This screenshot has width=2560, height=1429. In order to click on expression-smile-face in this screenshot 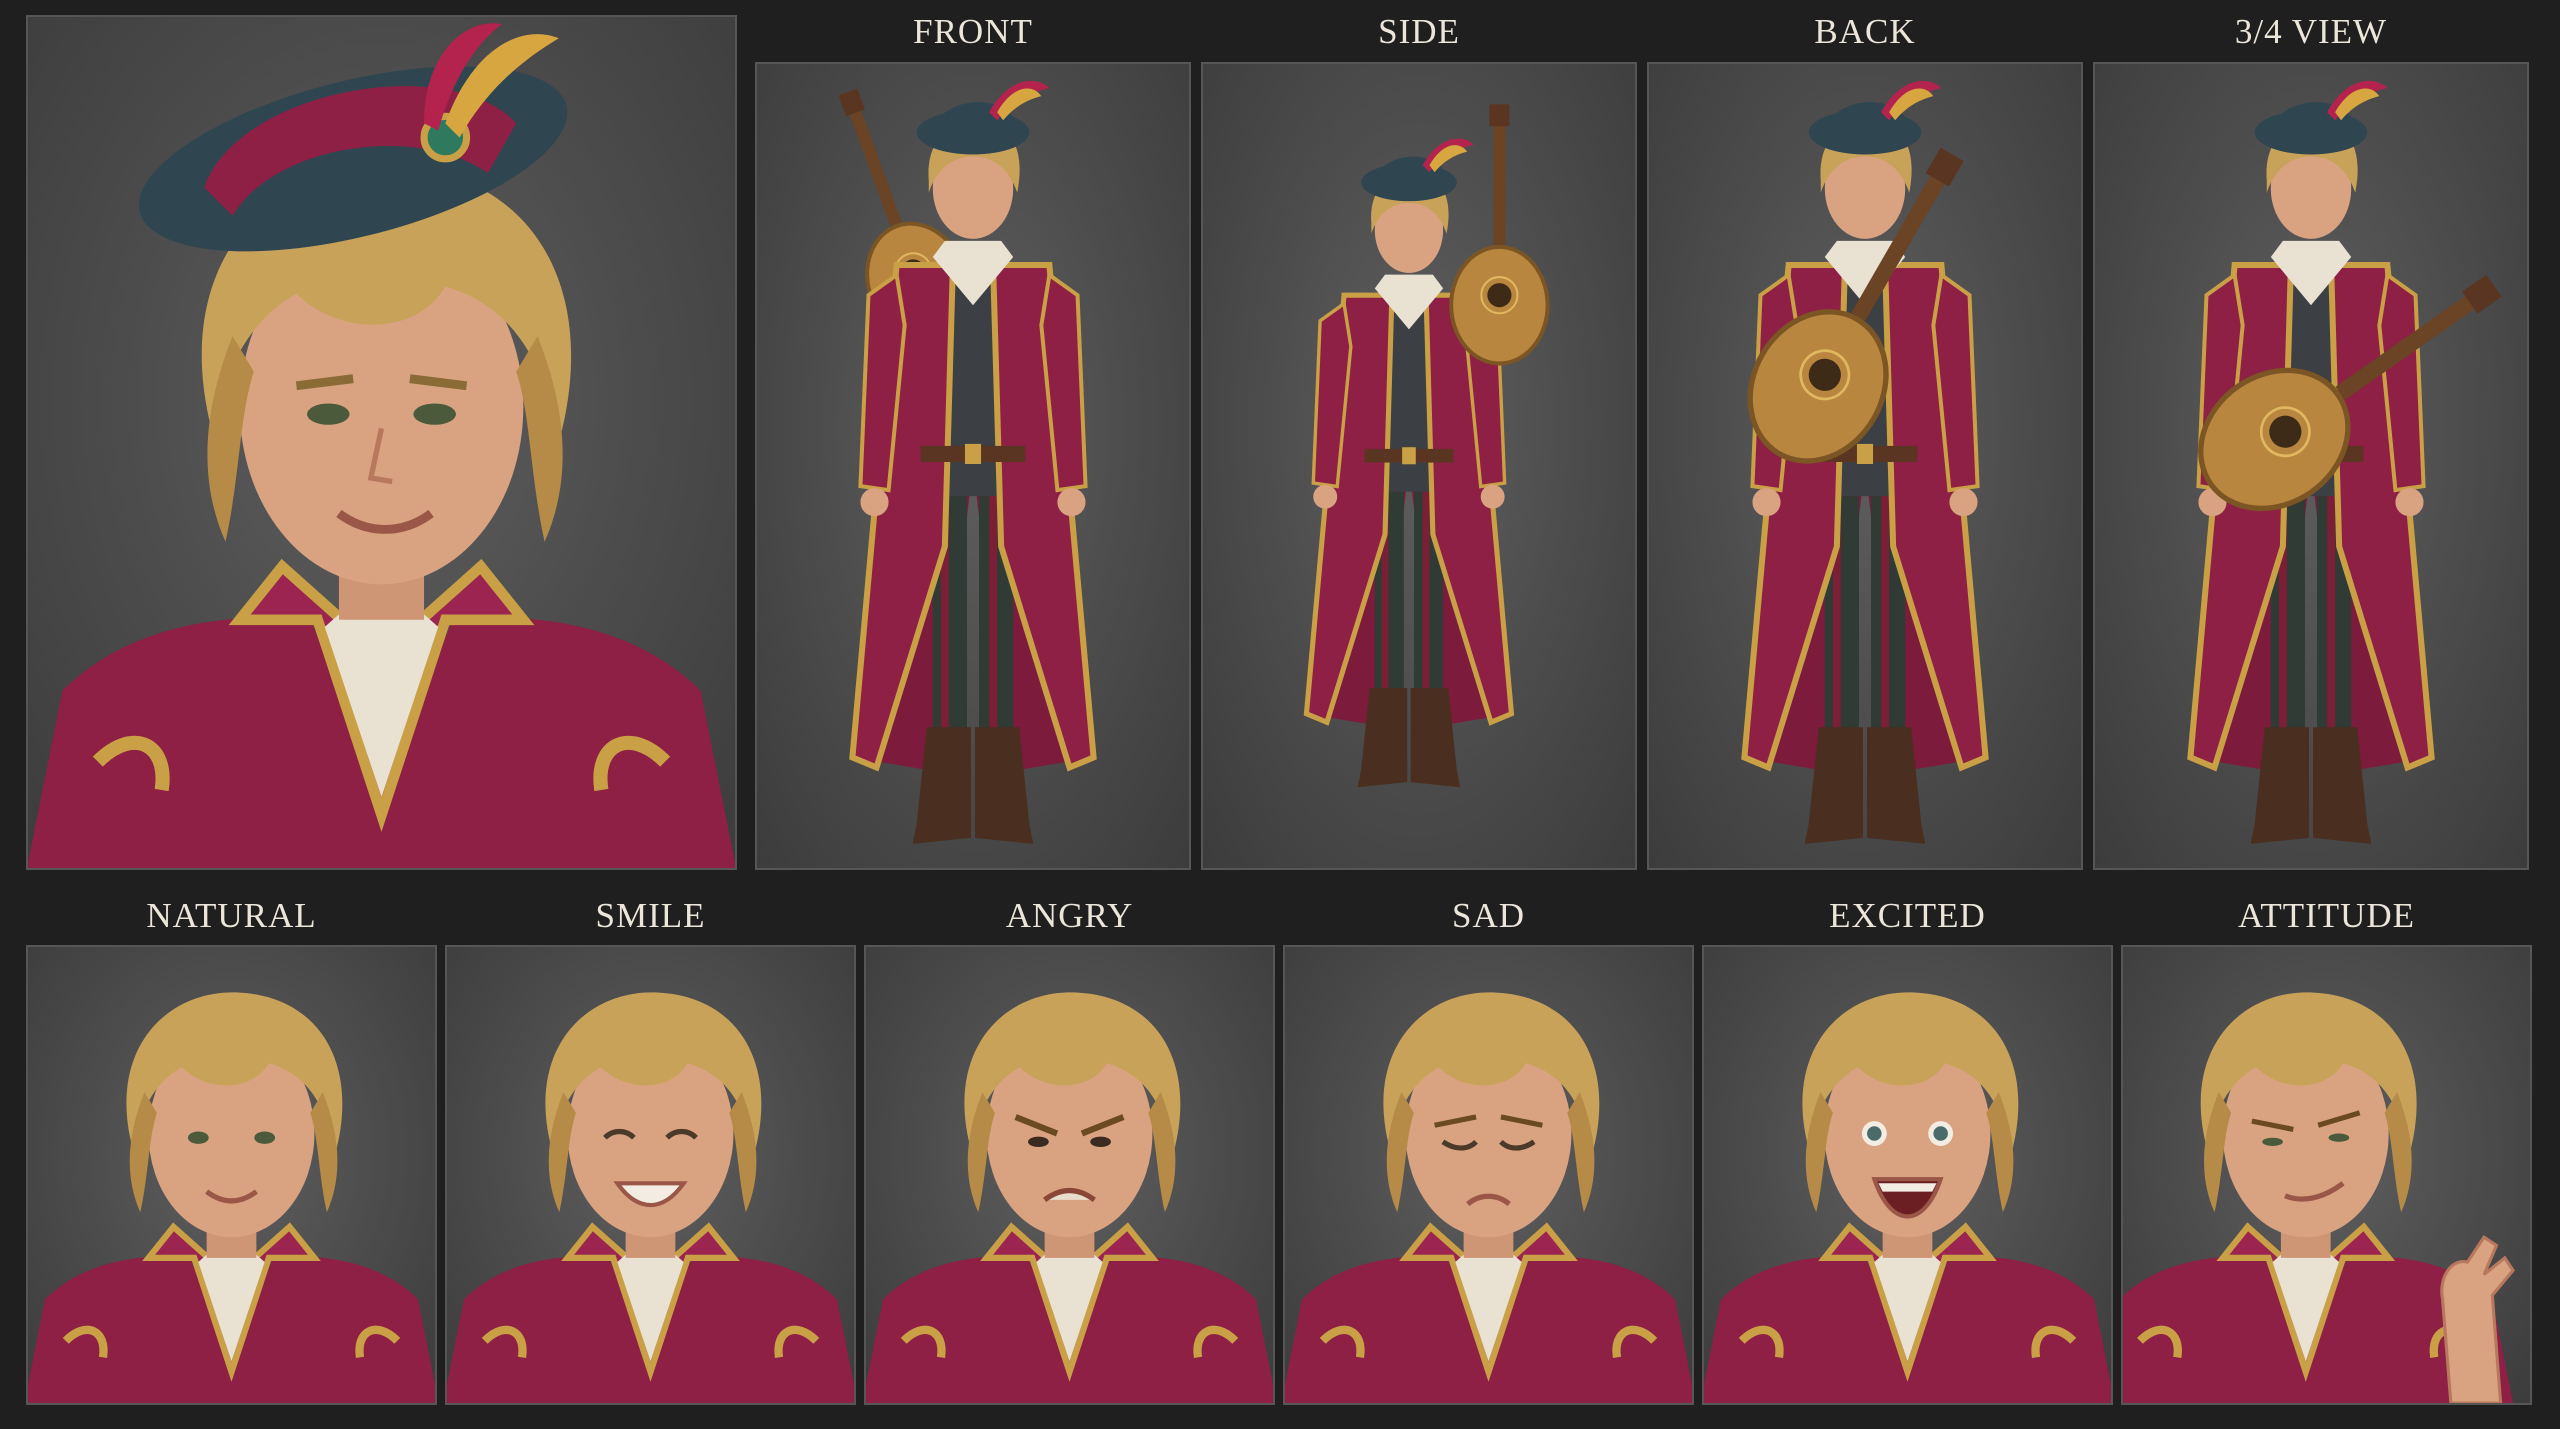, I will do `click(650, 1175)`.